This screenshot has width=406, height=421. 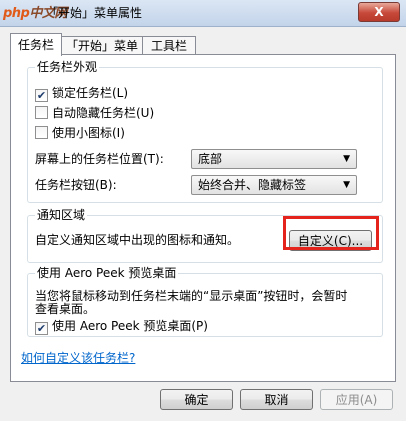 I want to click on aero-peek-label: 使用 Aero Peek 预览桌面(P), so click(x=130, y=326).